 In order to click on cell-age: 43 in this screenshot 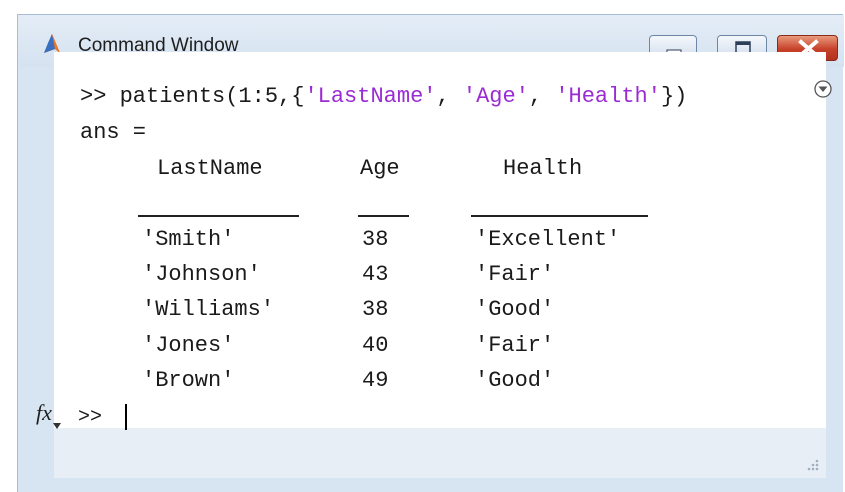, I will do `click(375, 274)`.